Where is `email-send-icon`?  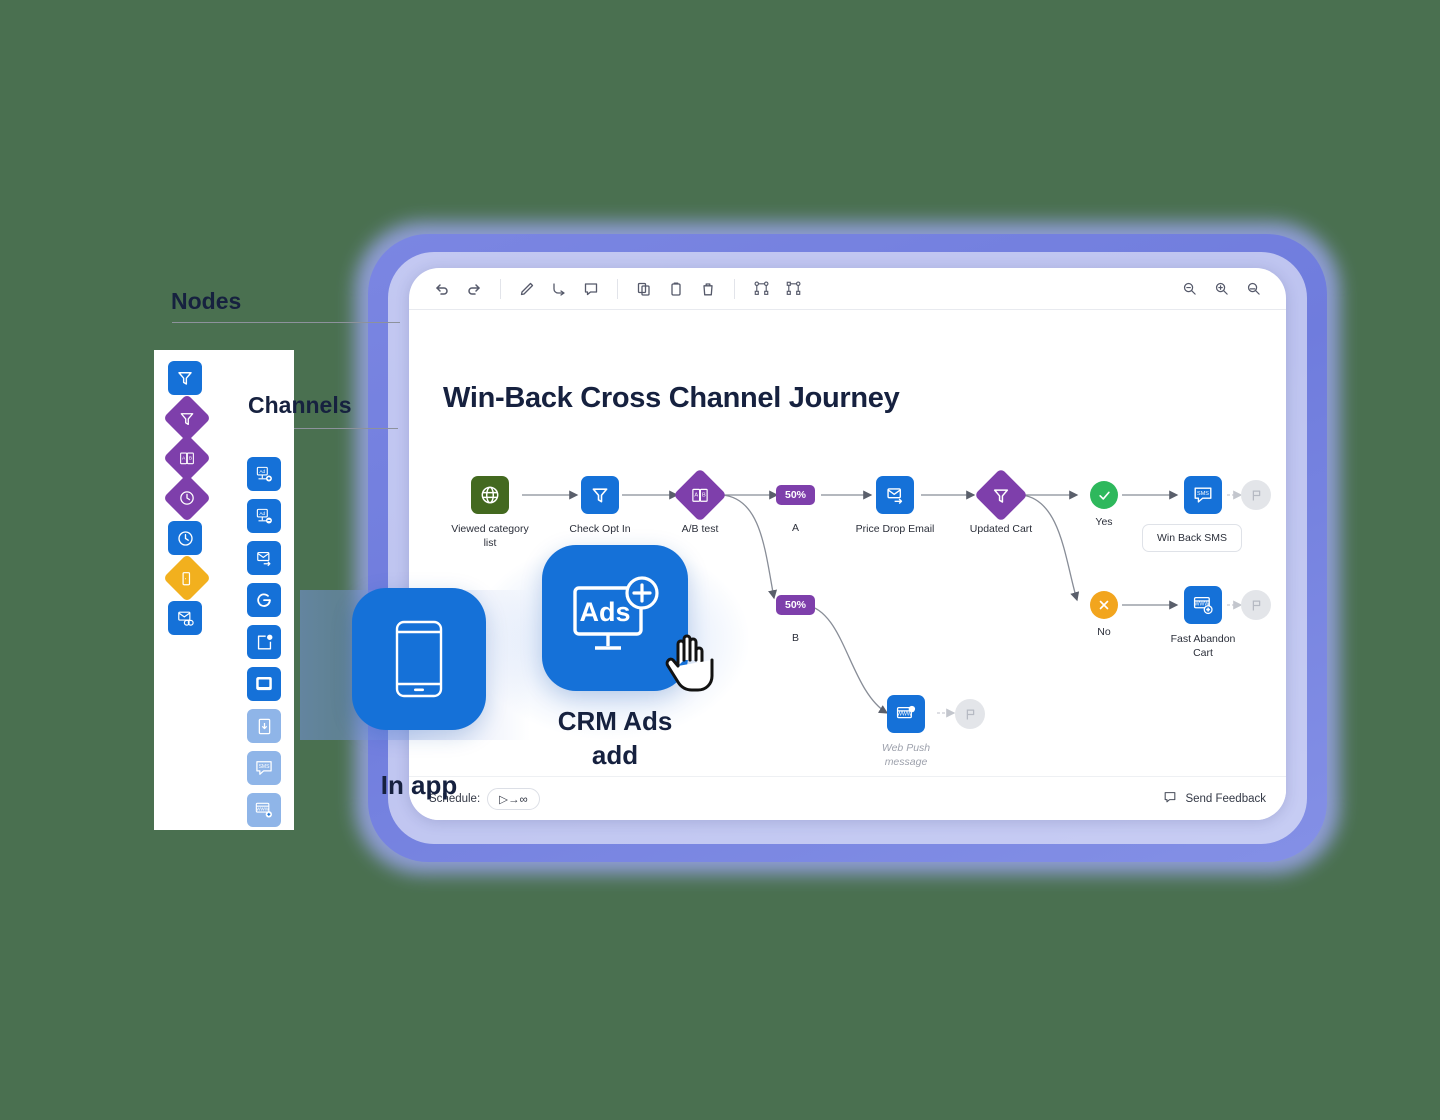
email-send-icon is located at coordinates (264, 558).